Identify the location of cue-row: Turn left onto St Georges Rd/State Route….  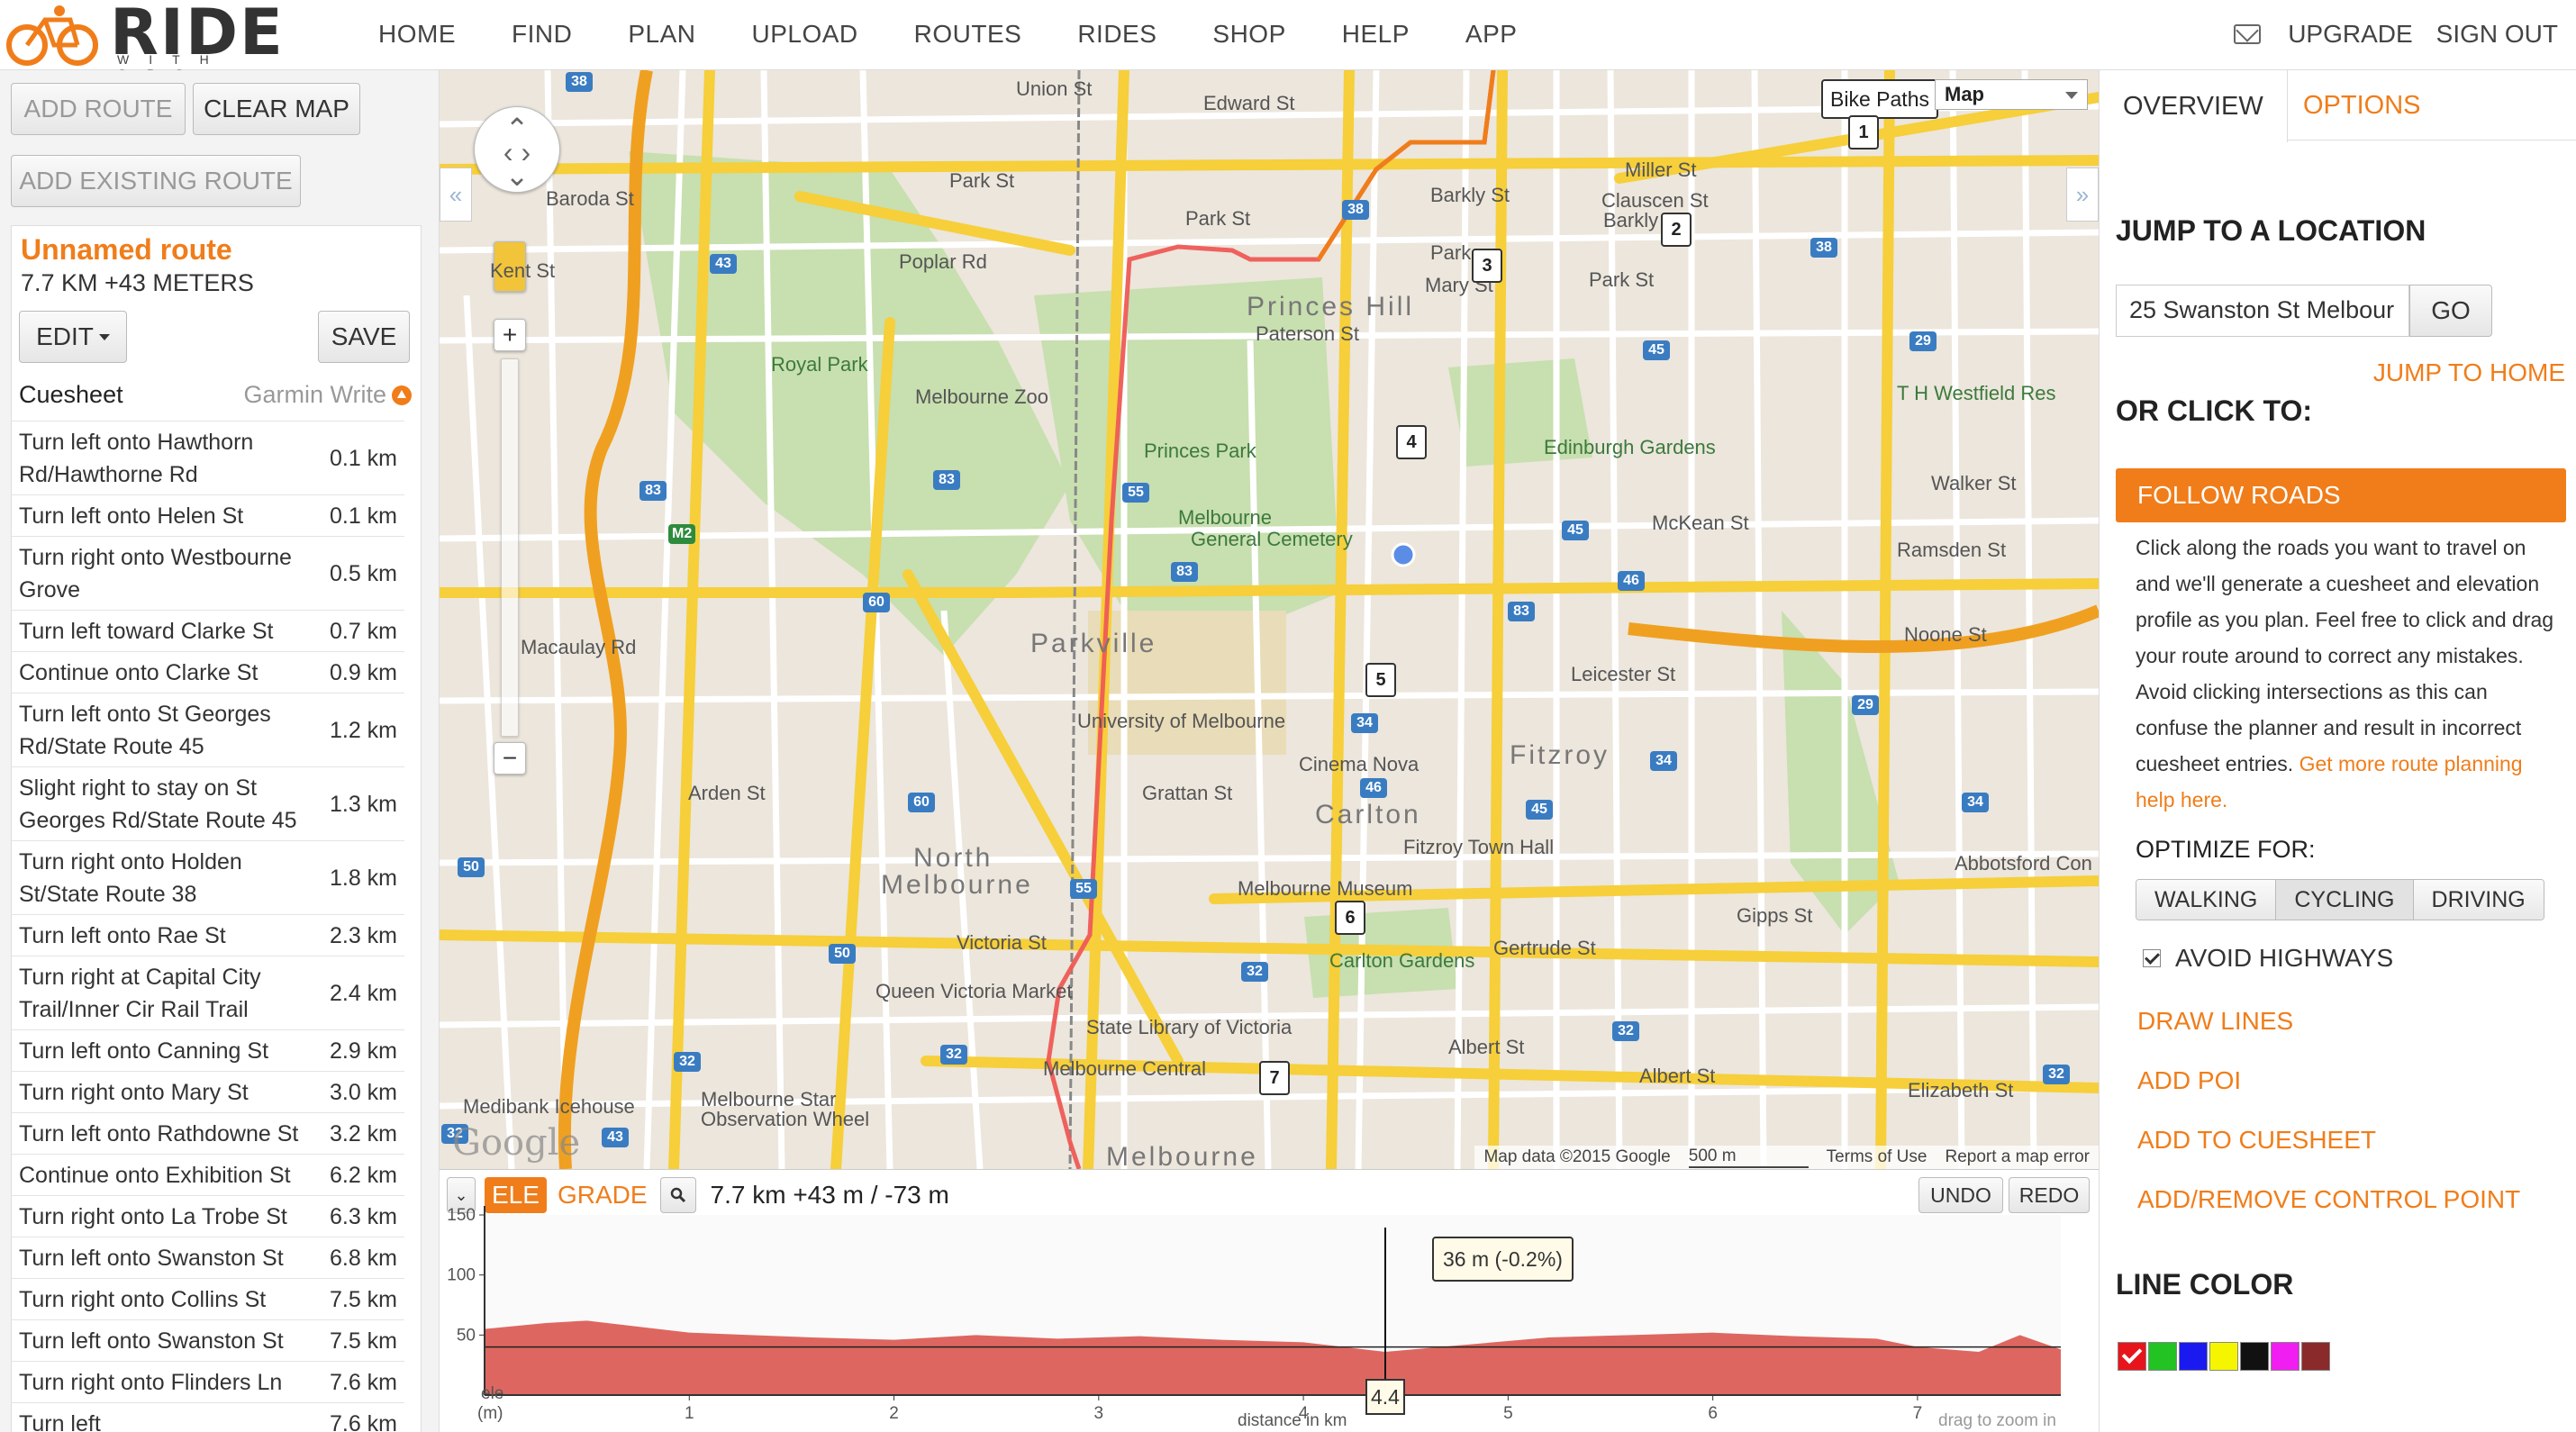
(208, 730).